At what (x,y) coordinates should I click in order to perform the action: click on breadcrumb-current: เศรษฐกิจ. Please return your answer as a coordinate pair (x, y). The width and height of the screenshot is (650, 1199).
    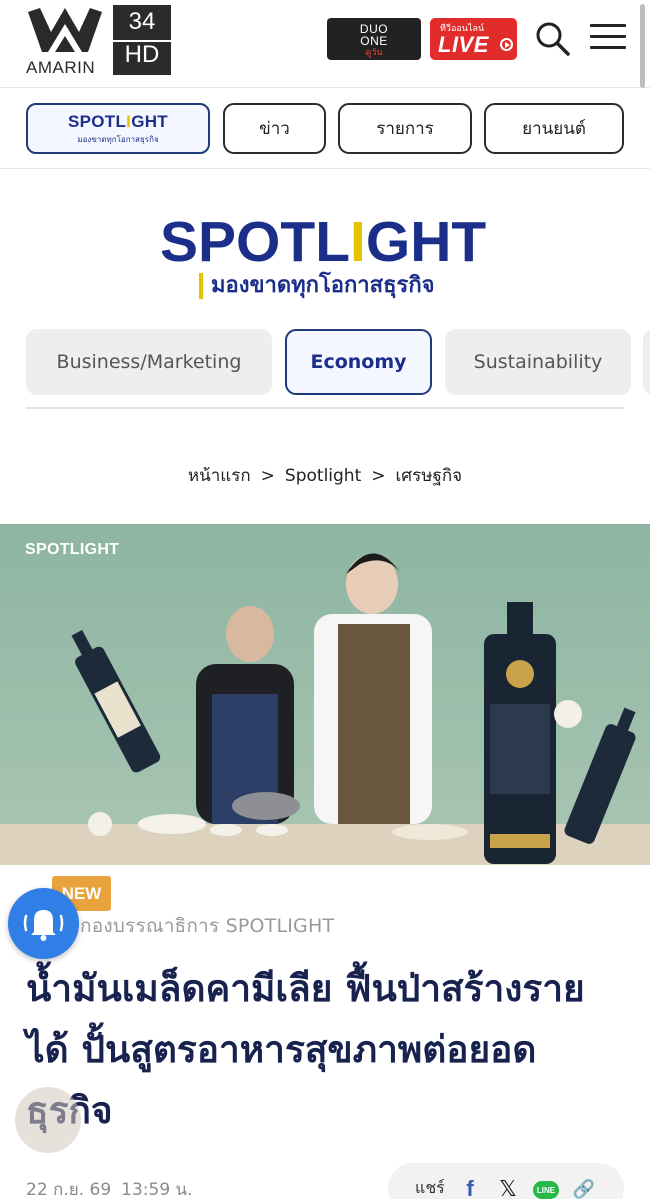
    Looking at the image, I should click on (429, 476).